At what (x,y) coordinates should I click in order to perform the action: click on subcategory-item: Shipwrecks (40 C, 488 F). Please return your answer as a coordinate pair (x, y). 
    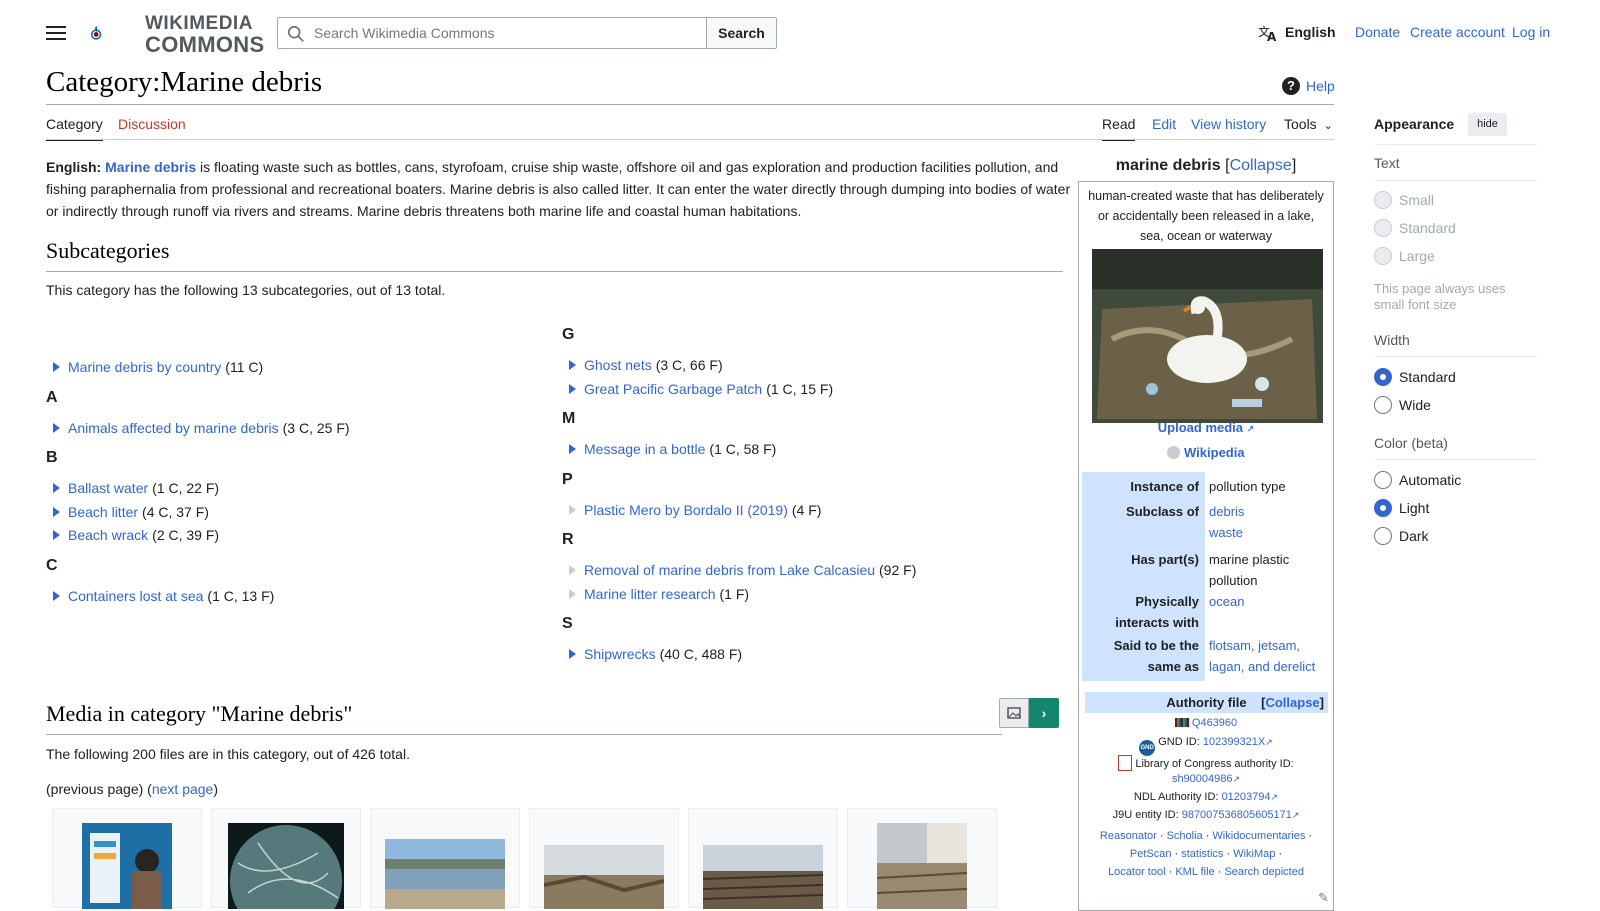
    Looking at the image, I should click on (652, 654).